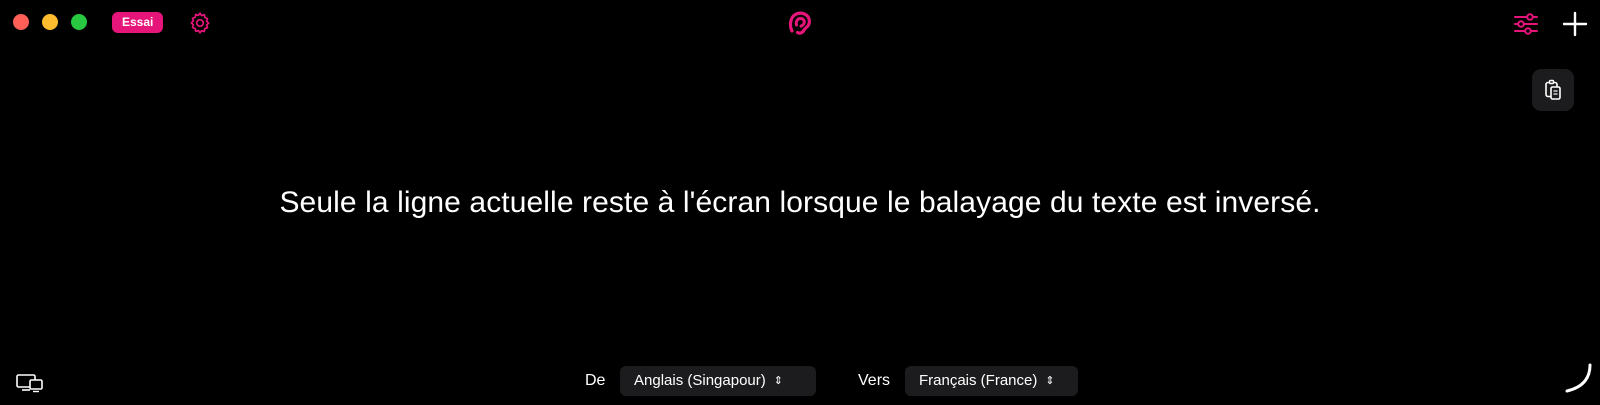 This screenshot has width=1600, height=405. I want to click on maximize-window-button, so click(79, 22).